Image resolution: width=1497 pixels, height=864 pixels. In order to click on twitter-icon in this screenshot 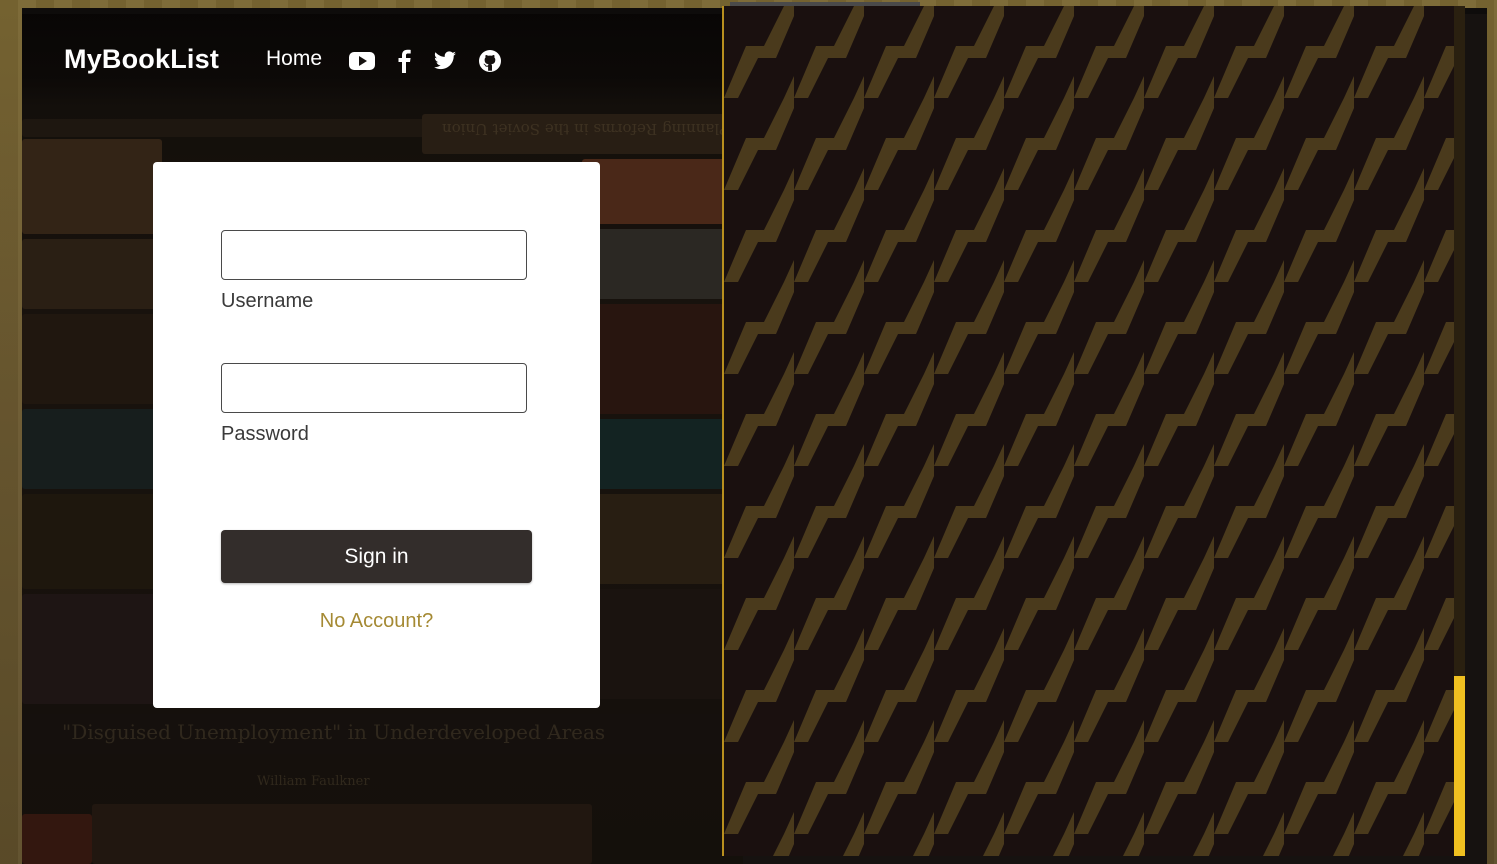, I will do `click(445, 61)`.